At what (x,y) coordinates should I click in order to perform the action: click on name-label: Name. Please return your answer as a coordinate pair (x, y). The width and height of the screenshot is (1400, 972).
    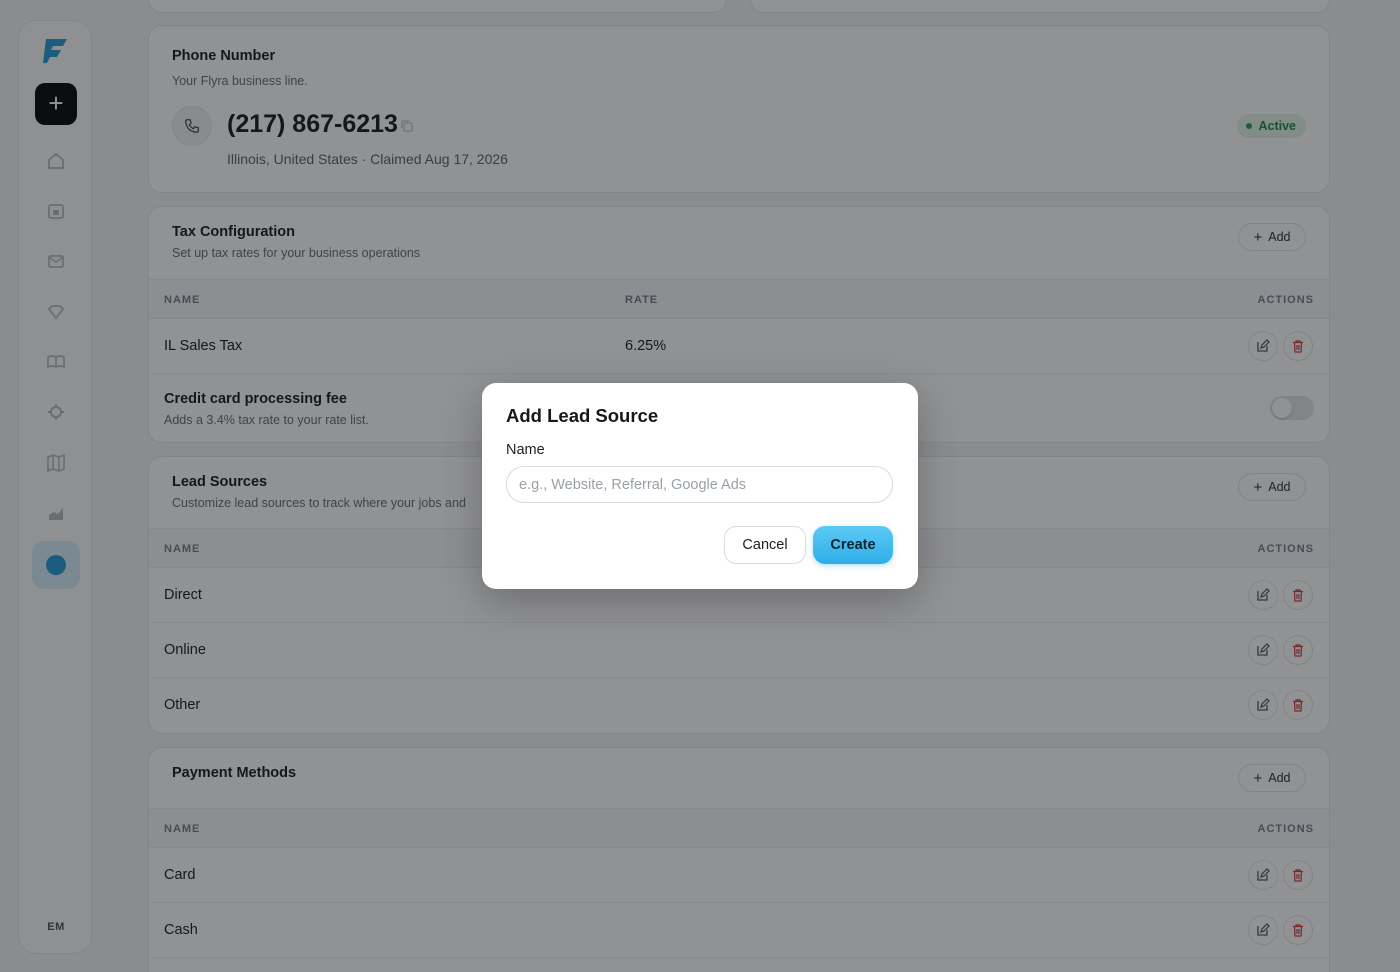
    Looking at the image, I should click on (525, 450).